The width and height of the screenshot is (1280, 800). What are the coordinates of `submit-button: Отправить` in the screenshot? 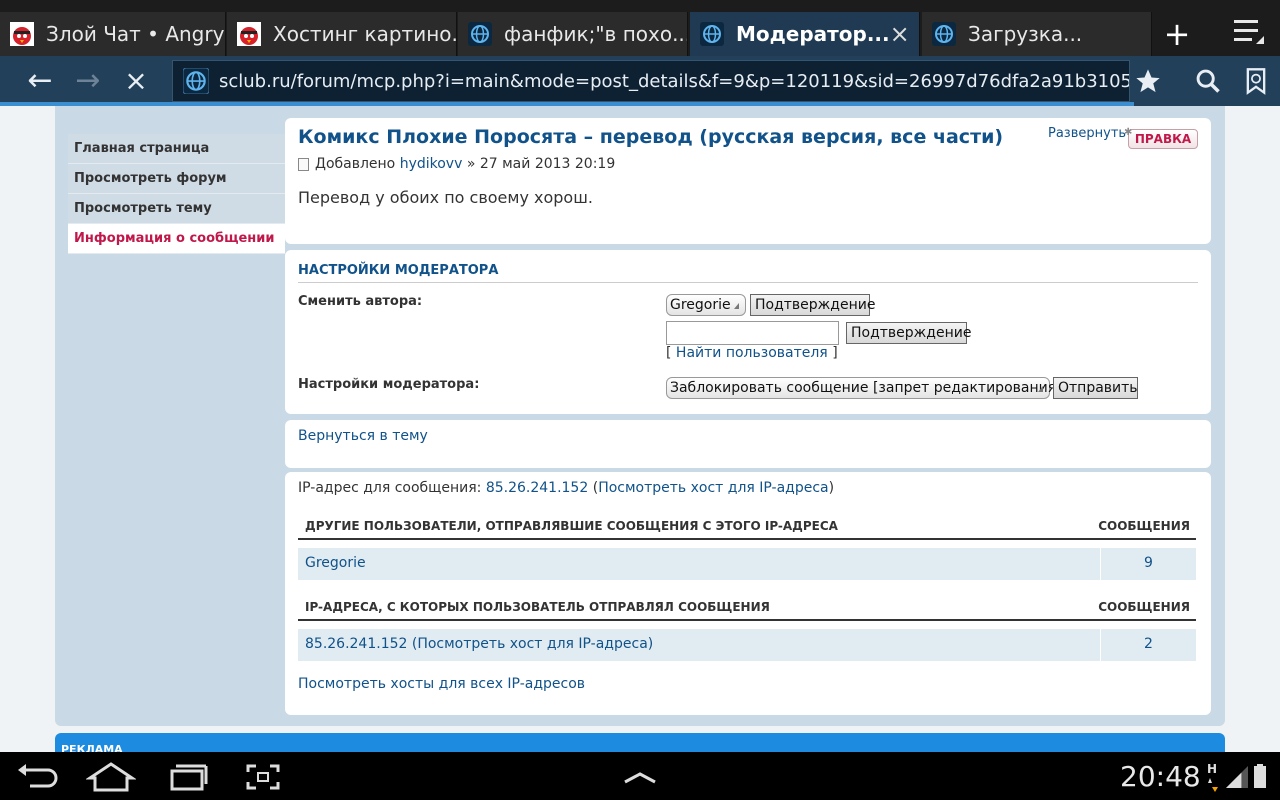 It's located at (1095, 388).